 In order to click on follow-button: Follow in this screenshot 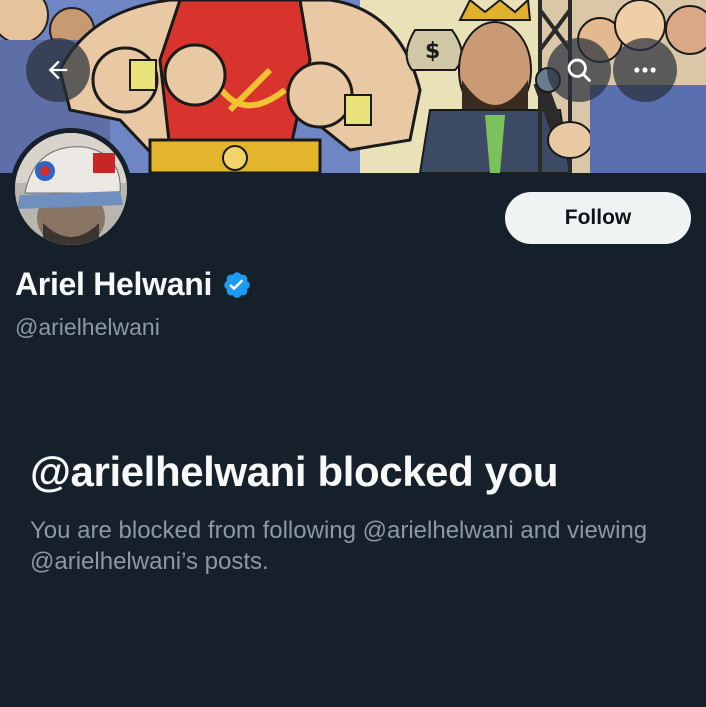, I will do `click(598, 218)`.